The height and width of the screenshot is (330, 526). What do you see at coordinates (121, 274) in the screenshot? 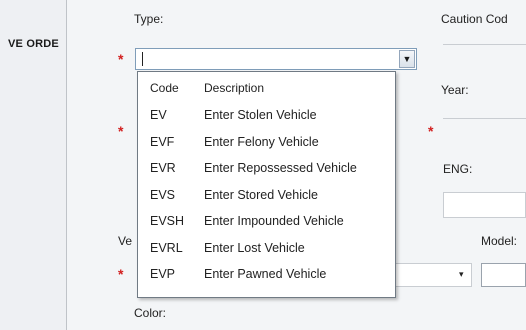
I see `ve-required-marker: *` at bounding box center [121, 274].